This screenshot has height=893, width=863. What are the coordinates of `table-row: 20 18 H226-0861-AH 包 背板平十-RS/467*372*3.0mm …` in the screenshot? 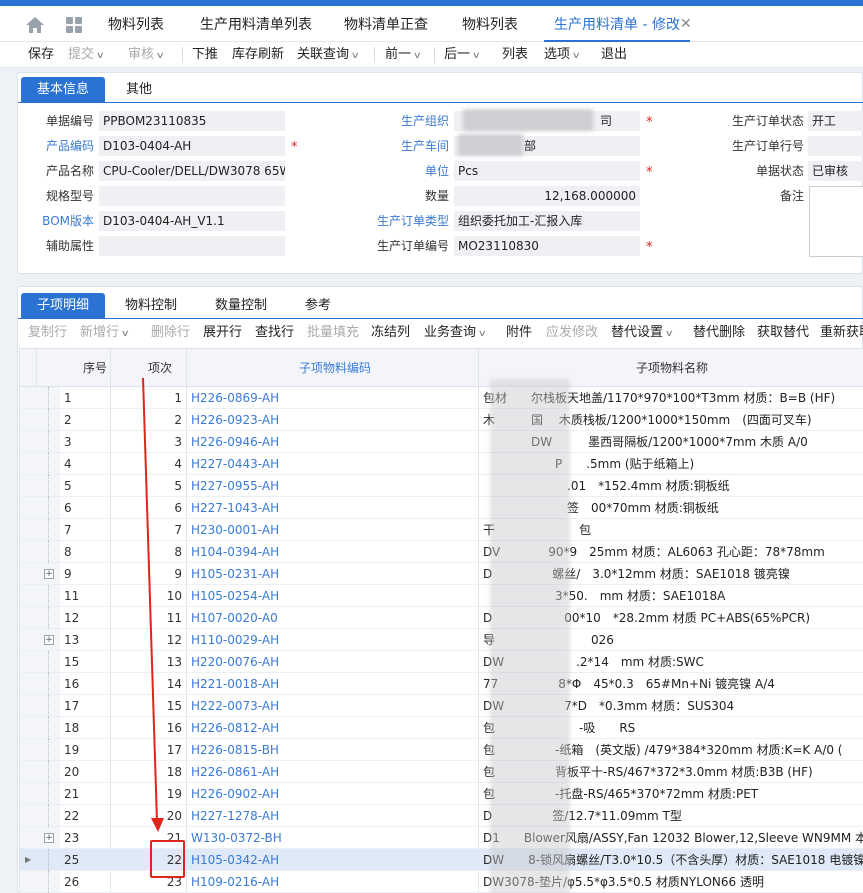 It's located at (441, 772).